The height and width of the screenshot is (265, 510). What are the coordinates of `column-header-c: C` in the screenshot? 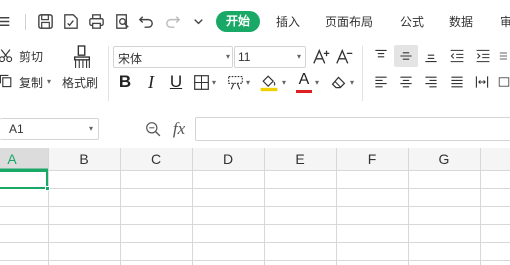 It's located at (156, 159).